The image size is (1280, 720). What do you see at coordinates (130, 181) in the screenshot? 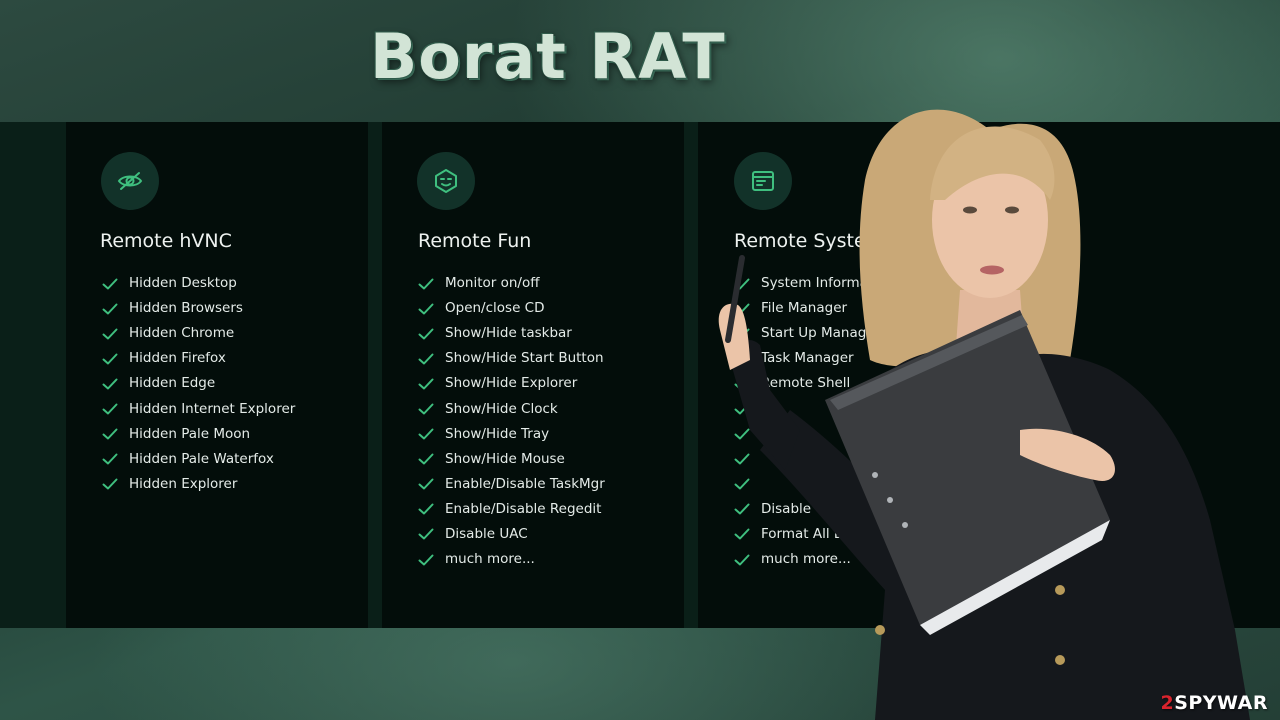
I see `hidden-eye-icon` at bounding box center [130, 181].